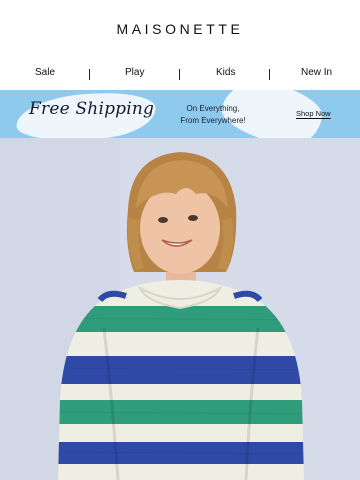 This screenshot has width=360, height=480. I want to click on nav-item-sale: Sale, so click(45, 72).